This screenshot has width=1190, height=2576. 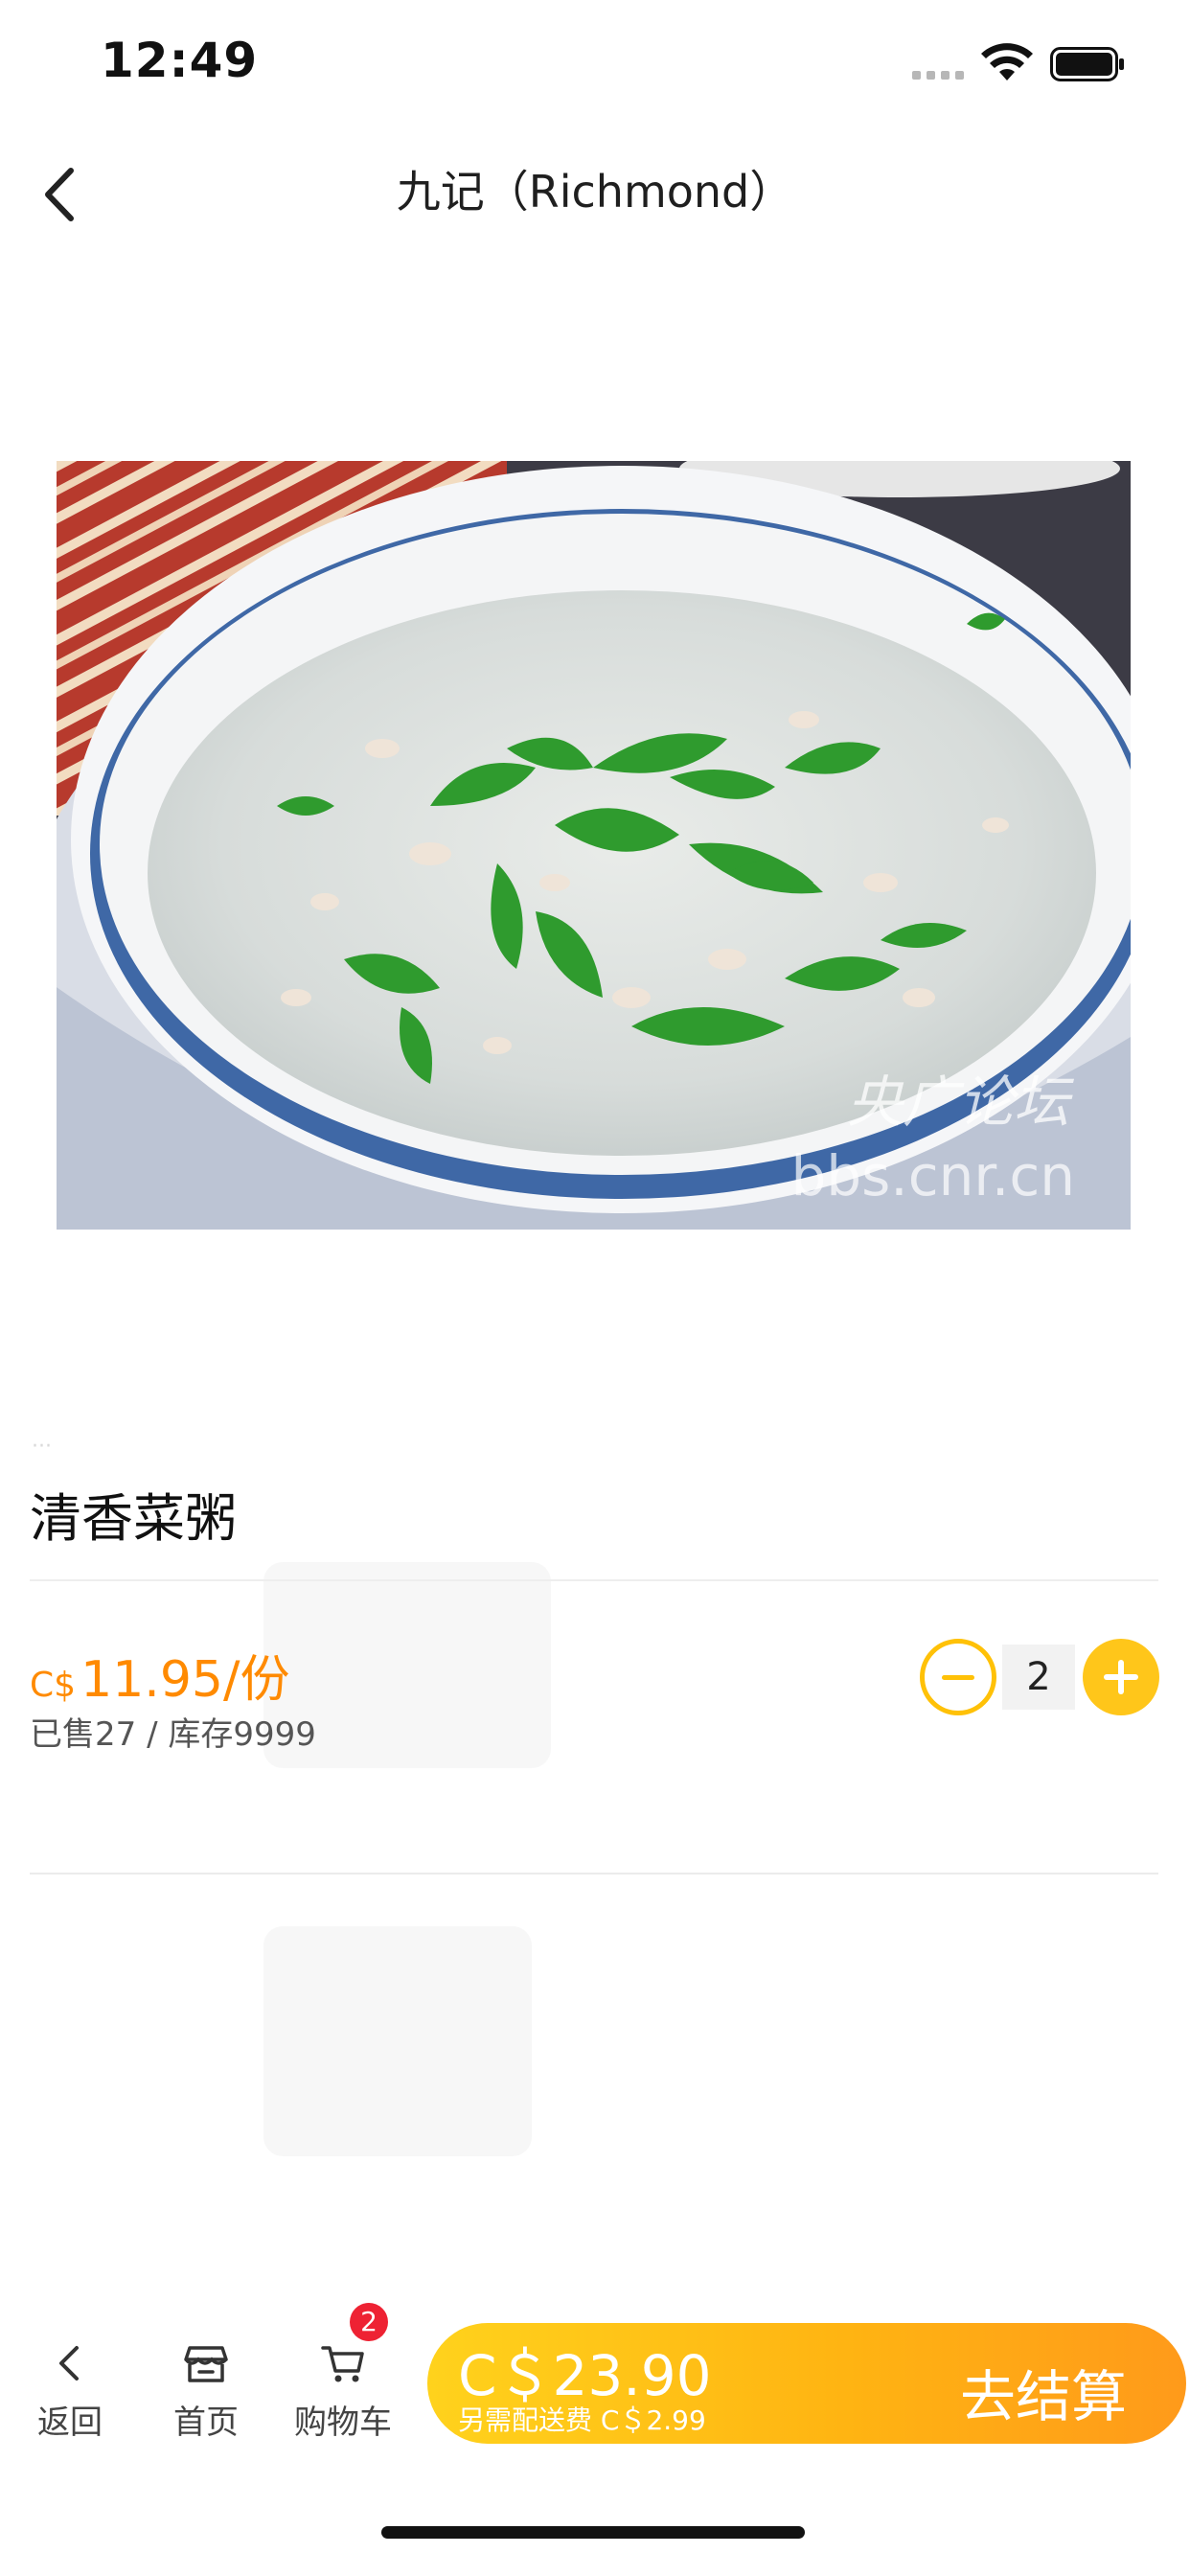 What do you see at coordinates (54, 1685) in the screenshot?
I see `price-currency: C$` at bounding box center [54, 1685].